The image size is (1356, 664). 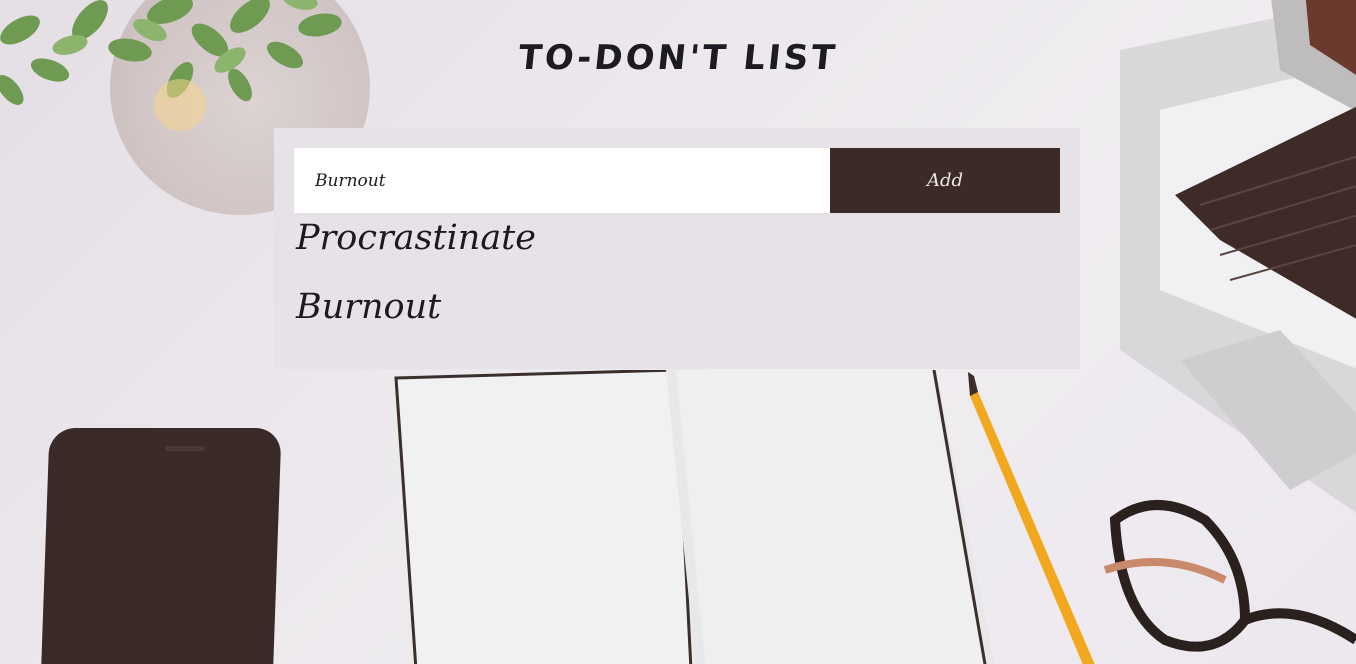 What do you see at coordinates (416, 238) in the screenshot?
I see `list-item: Procrastinate` at bounding box center [416, 238].